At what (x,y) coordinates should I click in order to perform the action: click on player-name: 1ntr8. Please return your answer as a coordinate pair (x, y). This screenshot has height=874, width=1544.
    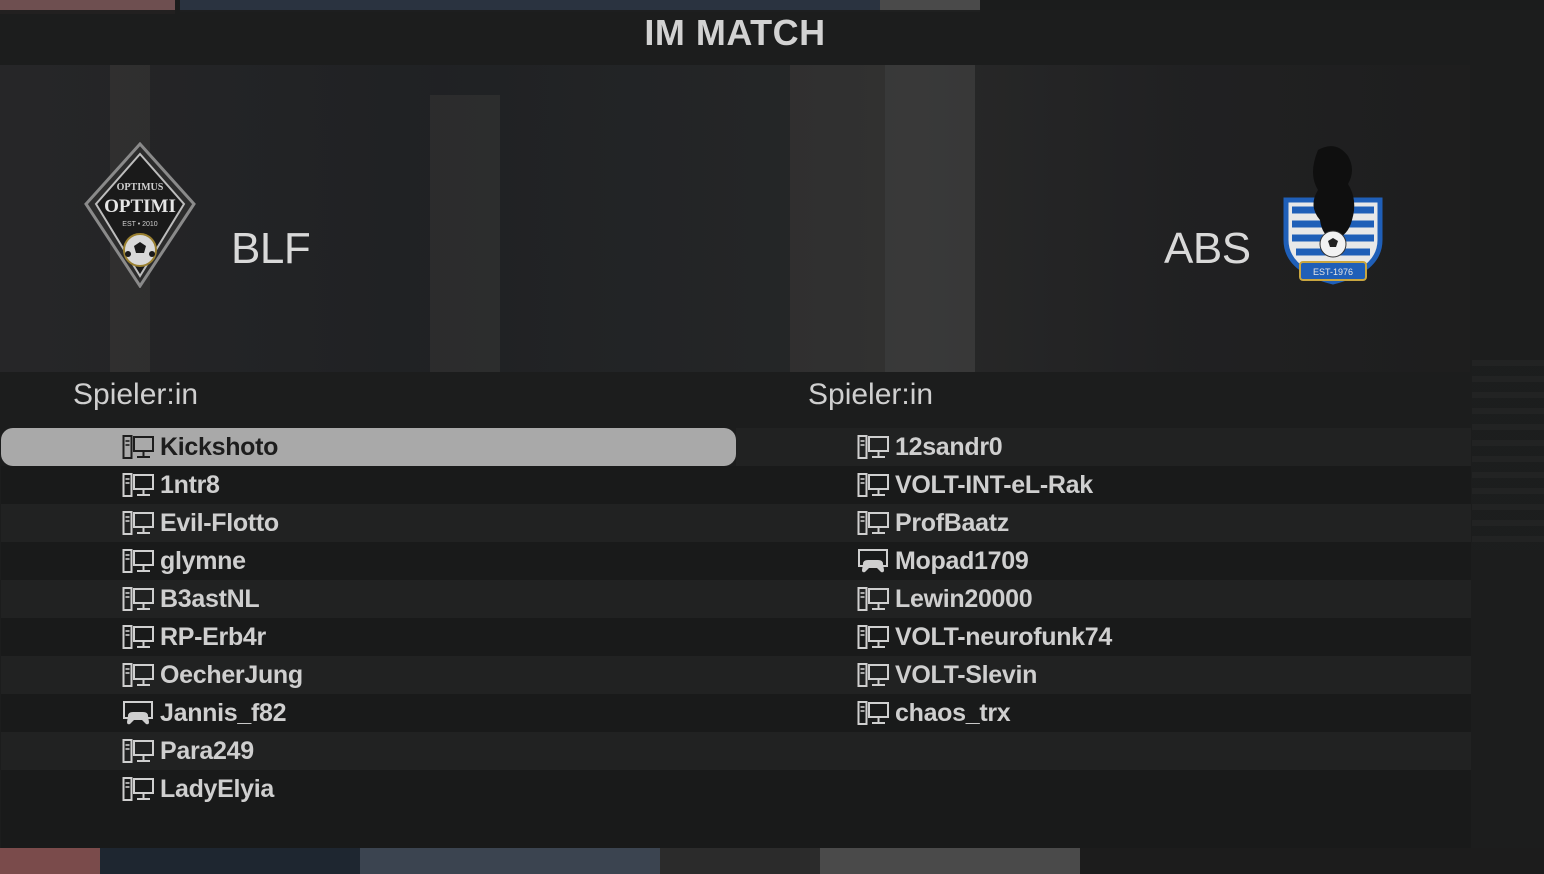
    Looking at the image, I should click on (190, 484).